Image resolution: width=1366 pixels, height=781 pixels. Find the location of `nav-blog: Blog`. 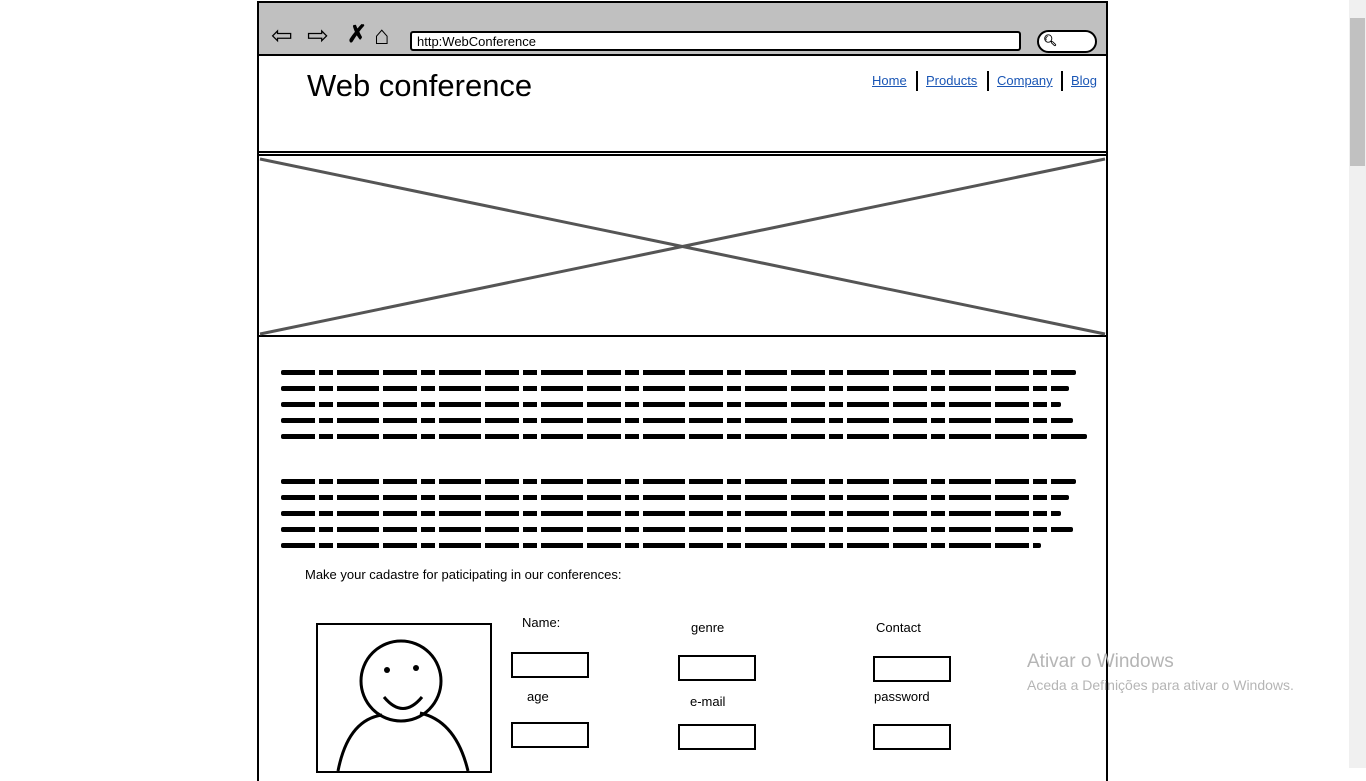

nav-blog: Blog is located at coordinates (1084, 80).